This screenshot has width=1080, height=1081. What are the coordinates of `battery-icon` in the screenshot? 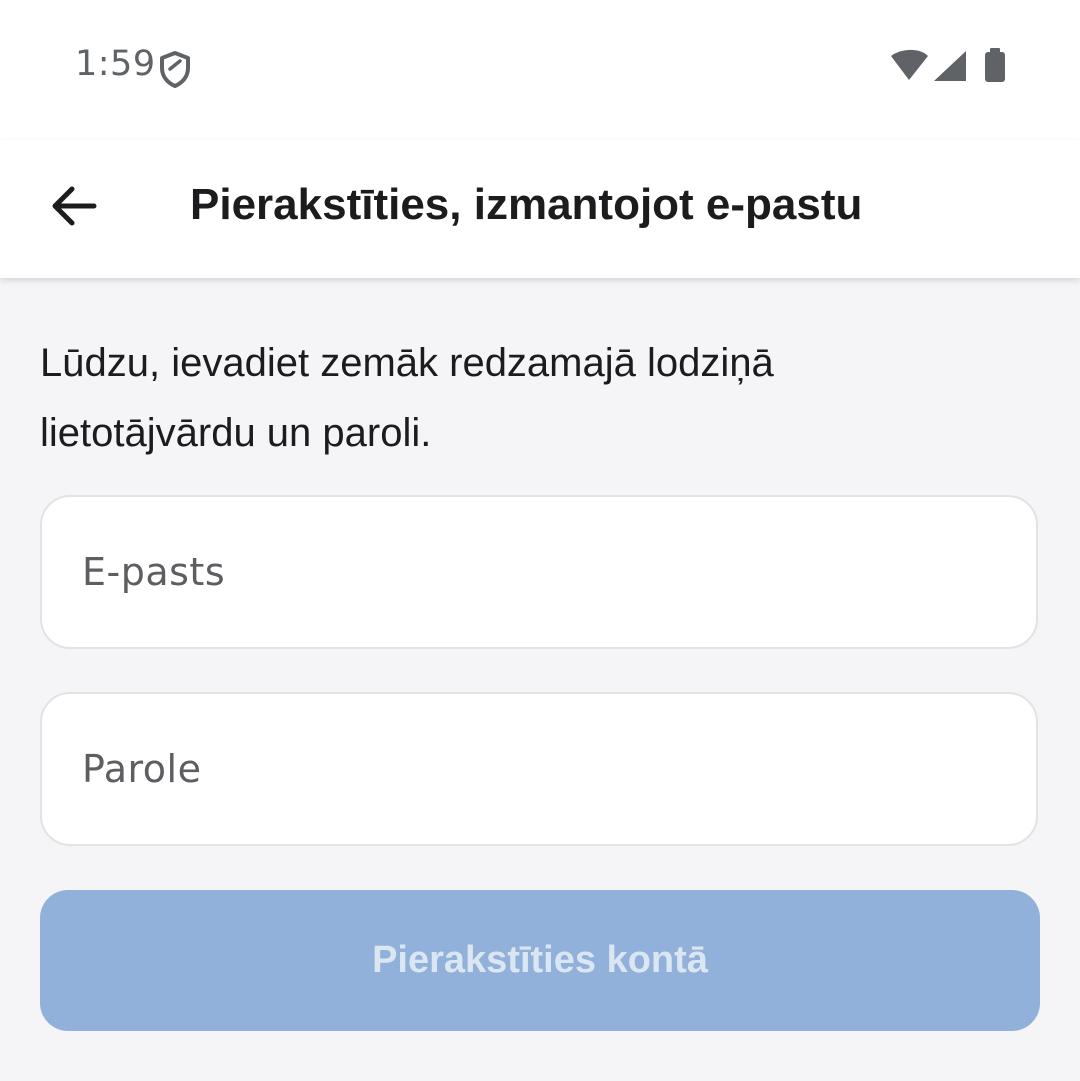 It's located at (995, 65).